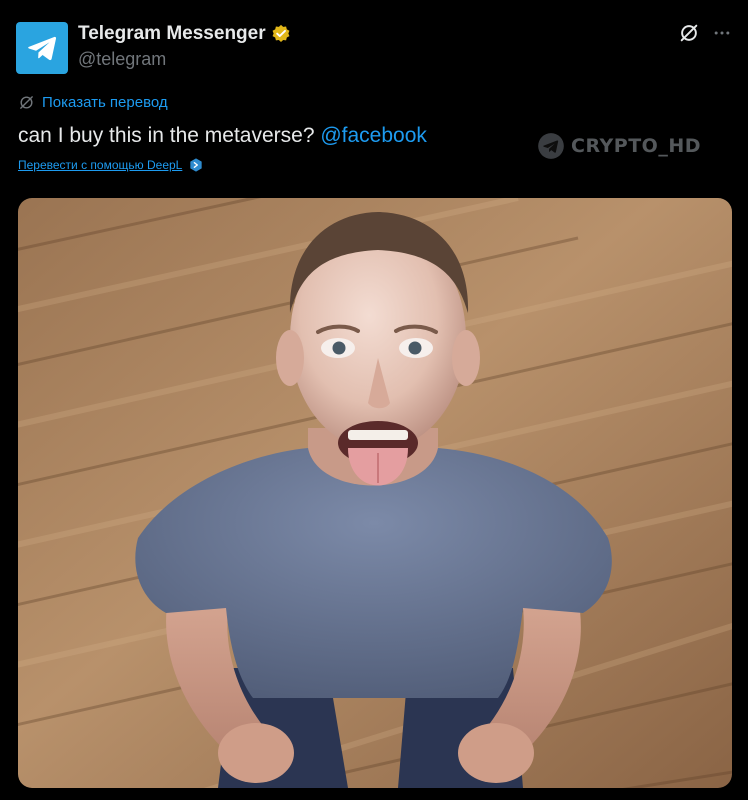  Describe the element at coordinates (26, 102) in the screenshot. I see `translate-icon` at that location.